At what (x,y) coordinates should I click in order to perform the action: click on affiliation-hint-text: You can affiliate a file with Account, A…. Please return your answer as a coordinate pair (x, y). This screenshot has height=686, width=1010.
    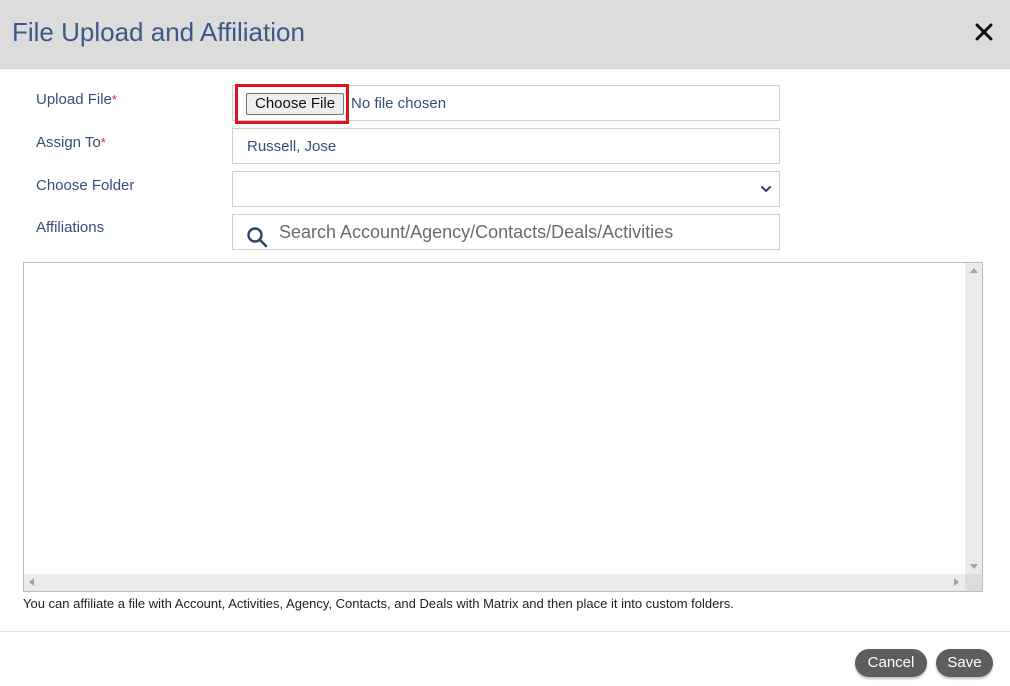
    Looking at the image, I should click on (378, 603).